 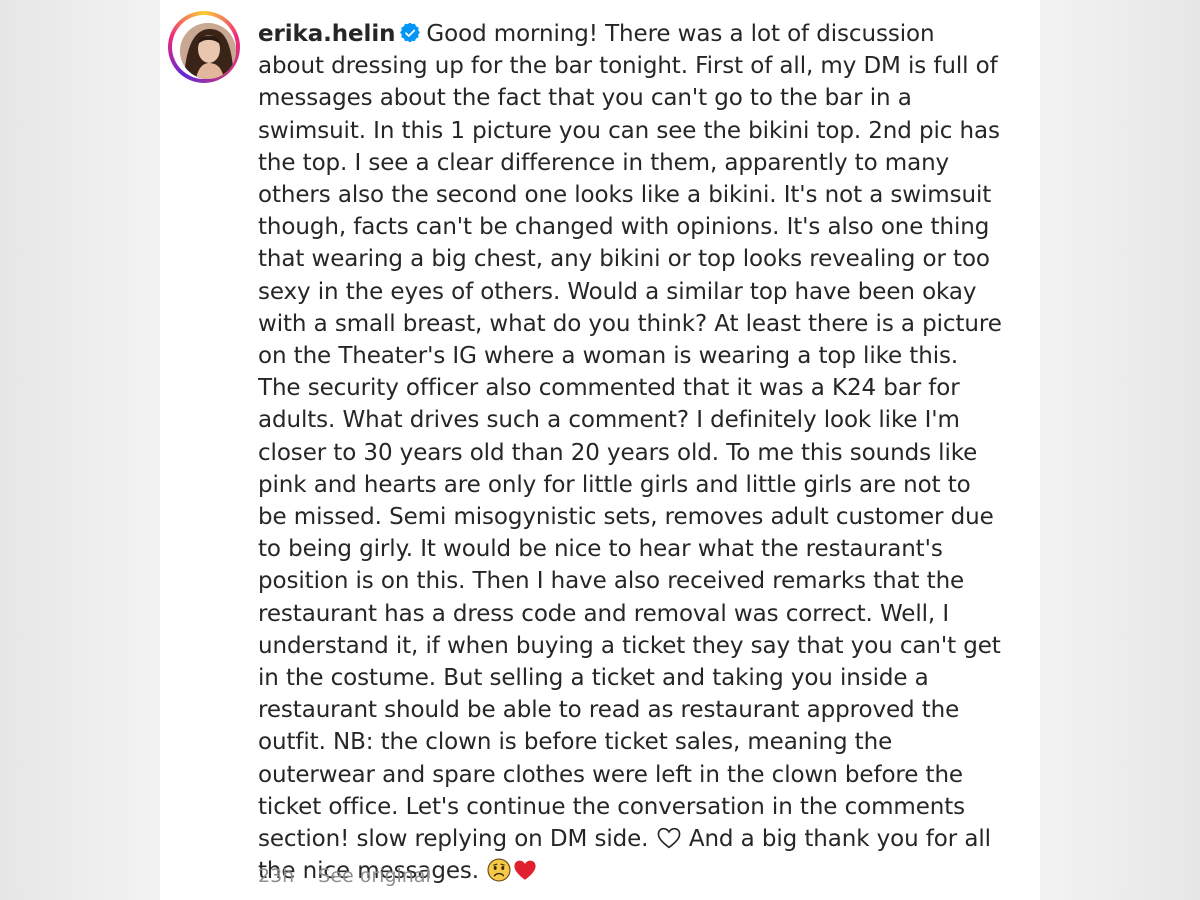 I want to click on post-meta: 23h See original, so click(x=344, y=876).